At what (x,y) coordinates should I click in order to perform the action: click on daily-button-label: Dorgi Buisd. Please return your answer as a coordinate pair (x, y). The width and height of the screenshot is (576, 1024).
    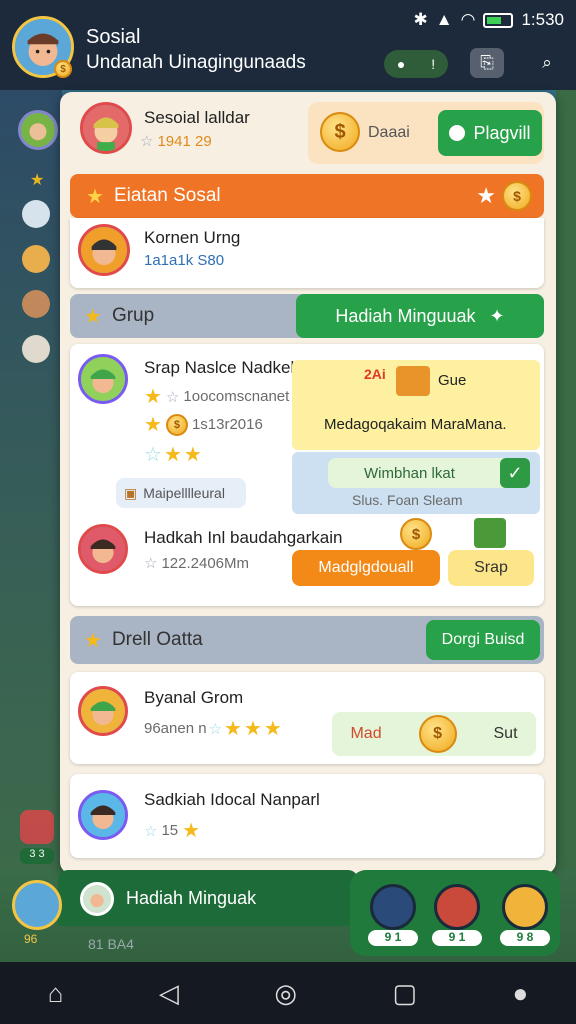
    Looking at the image, I should click on (483, 639).